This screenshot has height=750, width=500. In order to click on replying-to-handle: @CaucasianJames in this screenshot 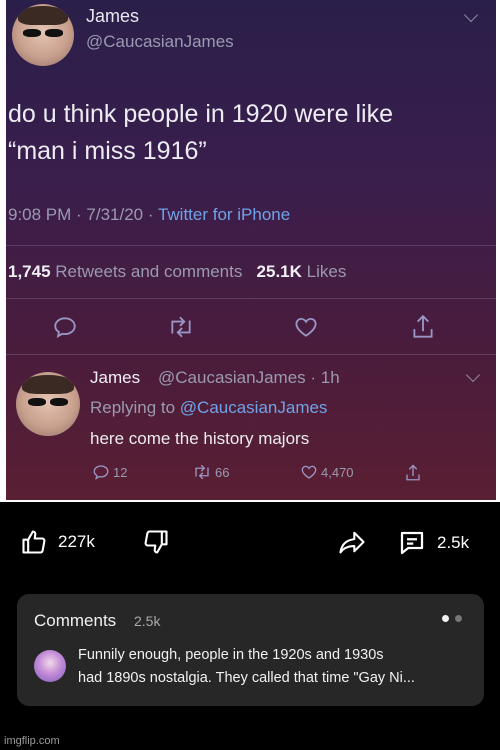, I will do `click(254, 407)`.